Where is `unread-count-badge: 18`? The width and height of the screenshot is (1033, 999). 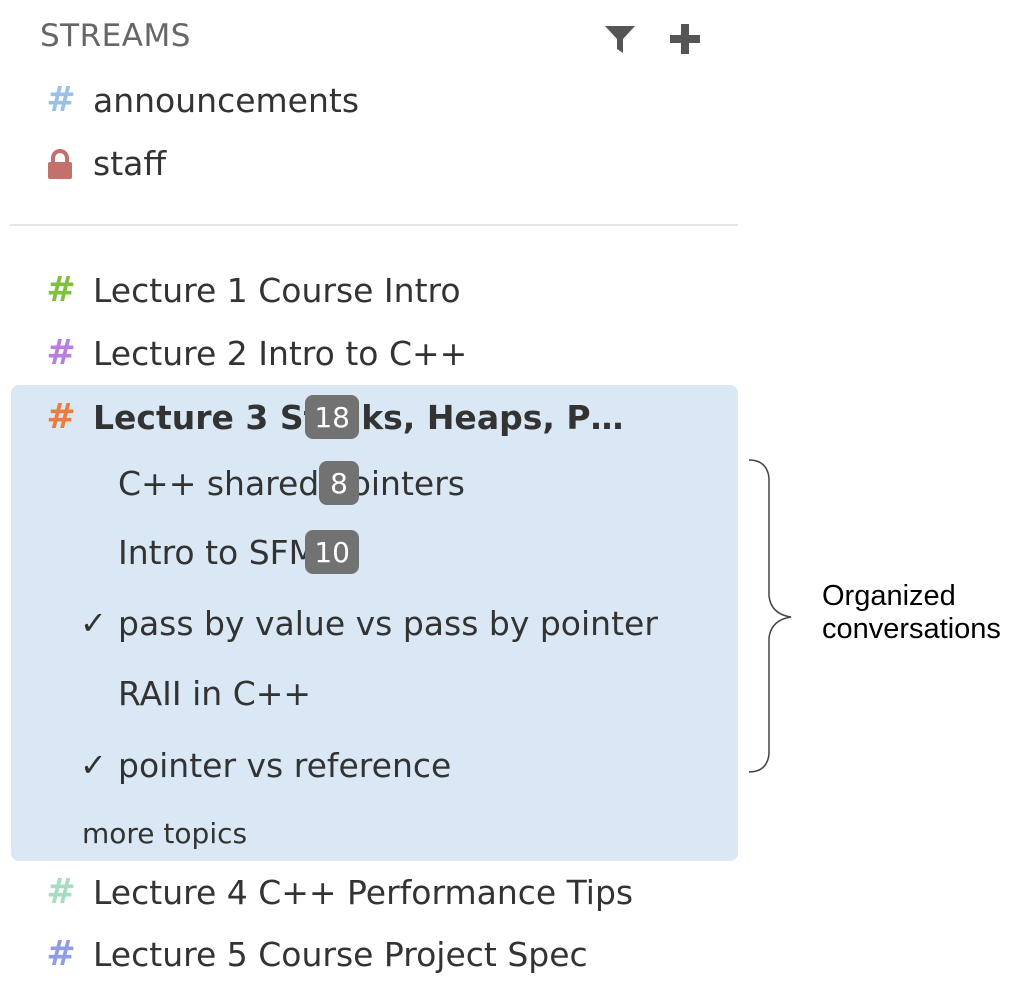 unread-count-badge: 18 is located at coordinates (332, 417).